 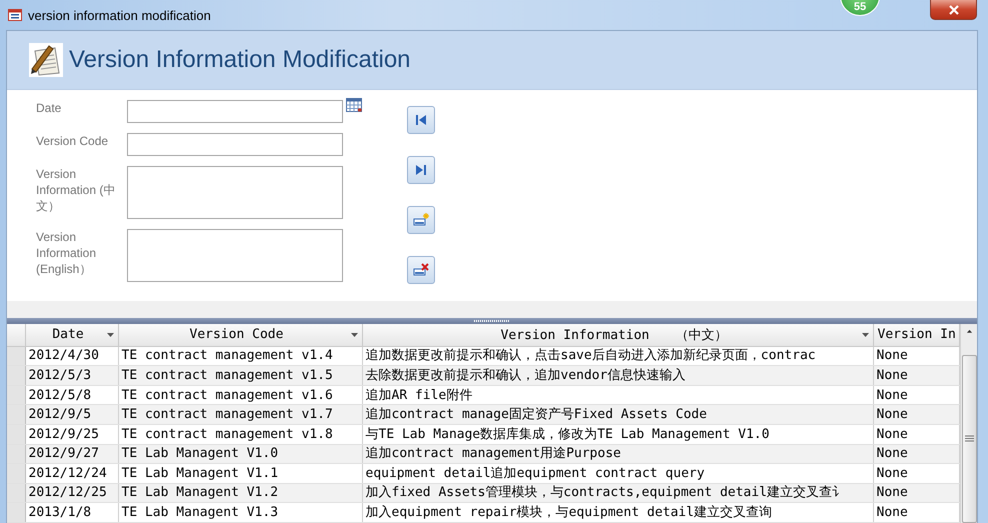 I want to click on table-cell: TE contract management v1.7, so click(x=240, y=414).